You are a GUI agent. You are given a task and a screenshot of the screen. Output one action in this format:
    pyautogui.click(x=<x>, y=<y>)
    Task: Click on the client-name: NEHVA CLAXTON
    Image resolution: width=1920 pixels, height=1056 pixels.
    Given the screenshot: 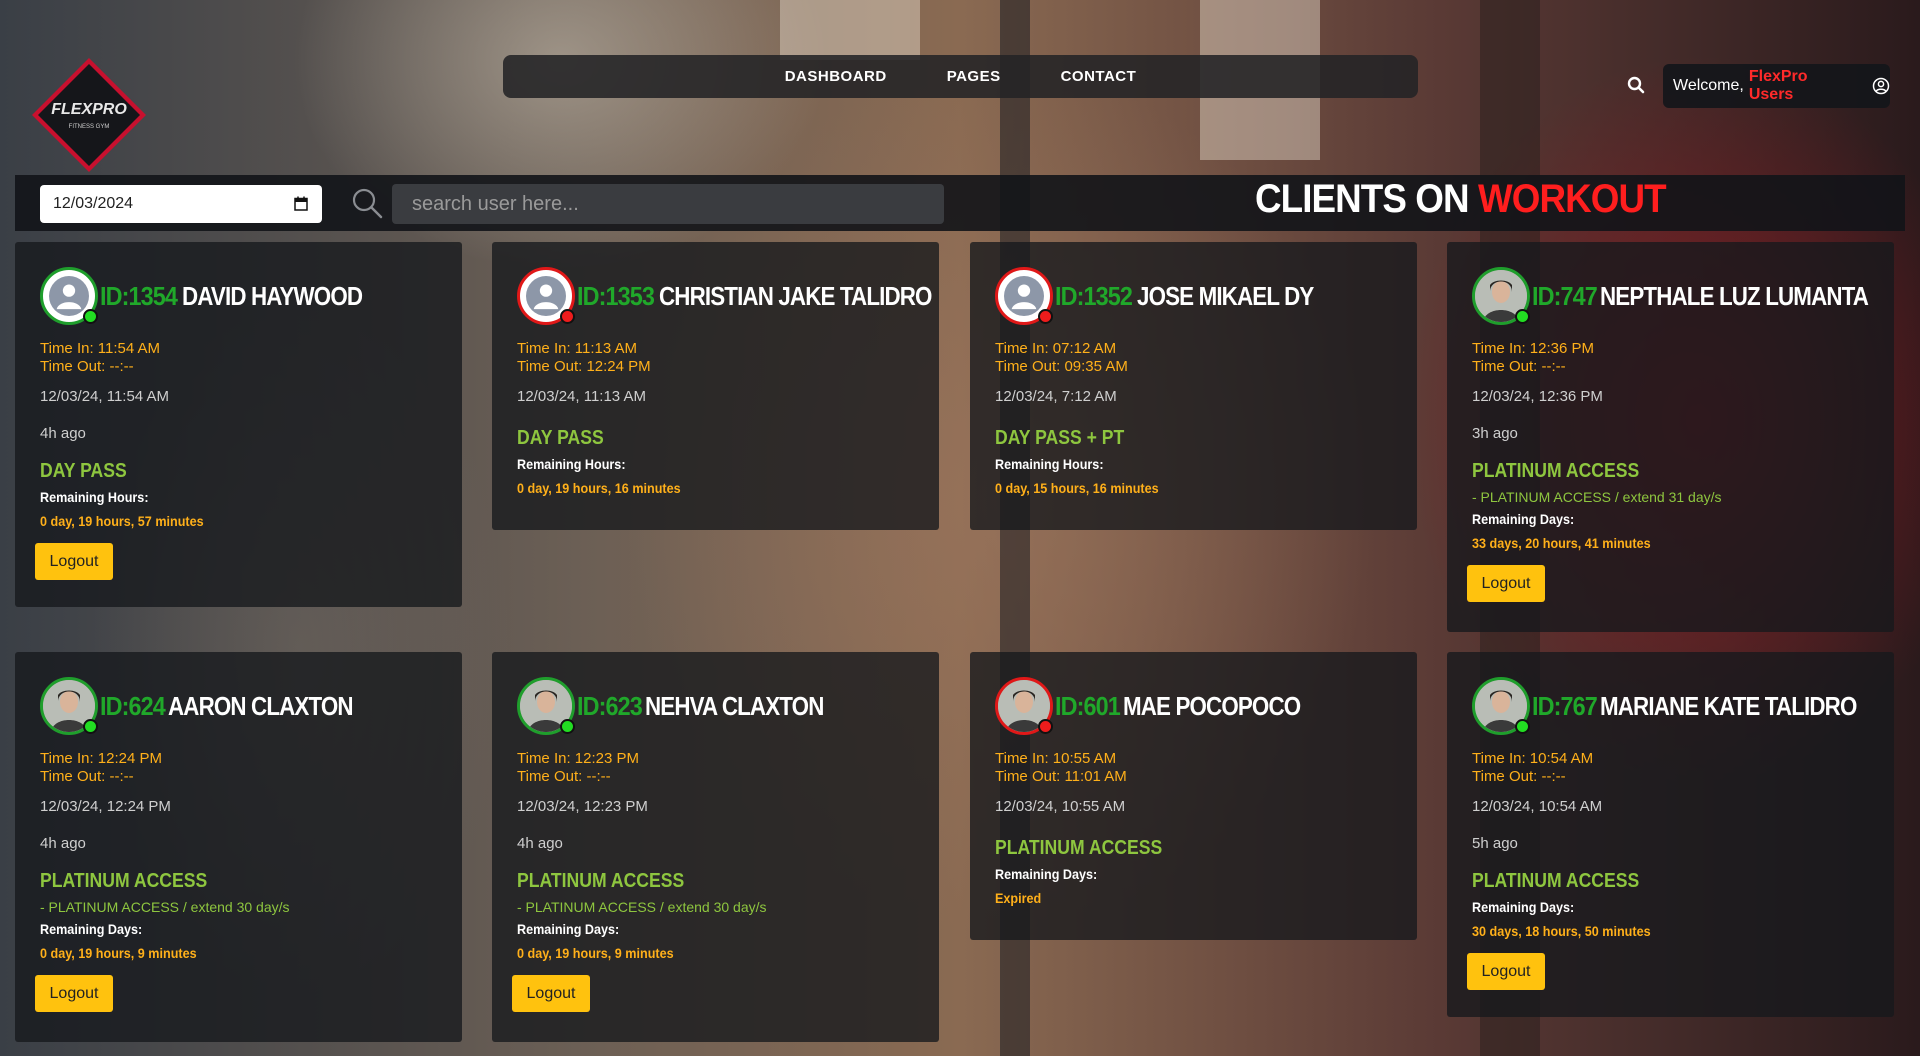 What is the action you would take?
    pyautogui.click(x=734, y=705)
    